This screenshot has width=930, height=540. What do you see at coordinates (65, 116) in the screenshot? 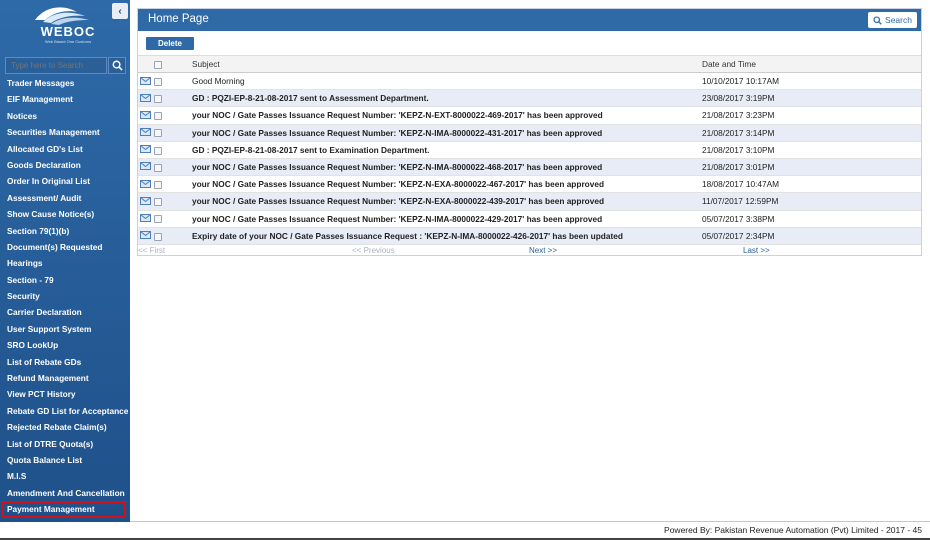
I see `sidebar-item-notices: Notices` at bounding box center [65, 116].